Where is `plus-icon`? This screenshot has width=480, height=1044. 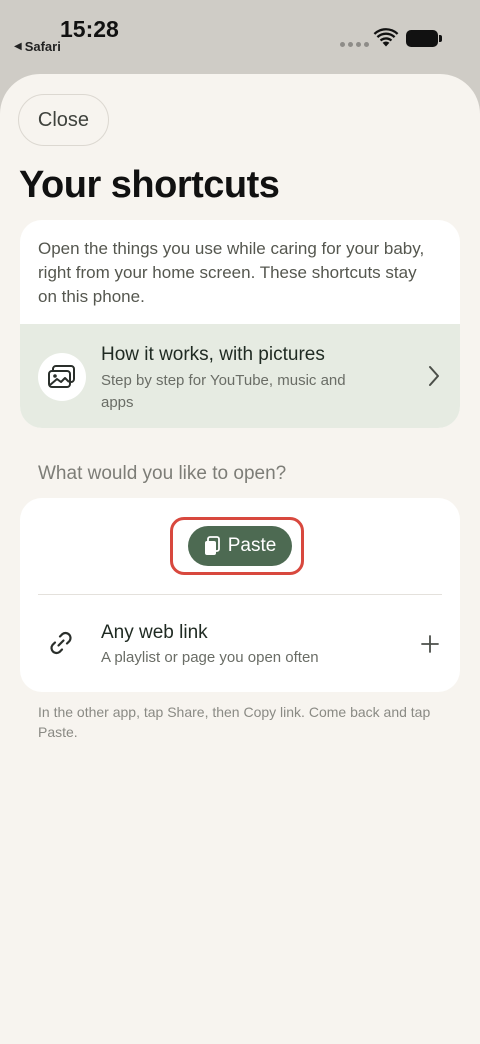
plus-icon is located at coordinates (430, 644).